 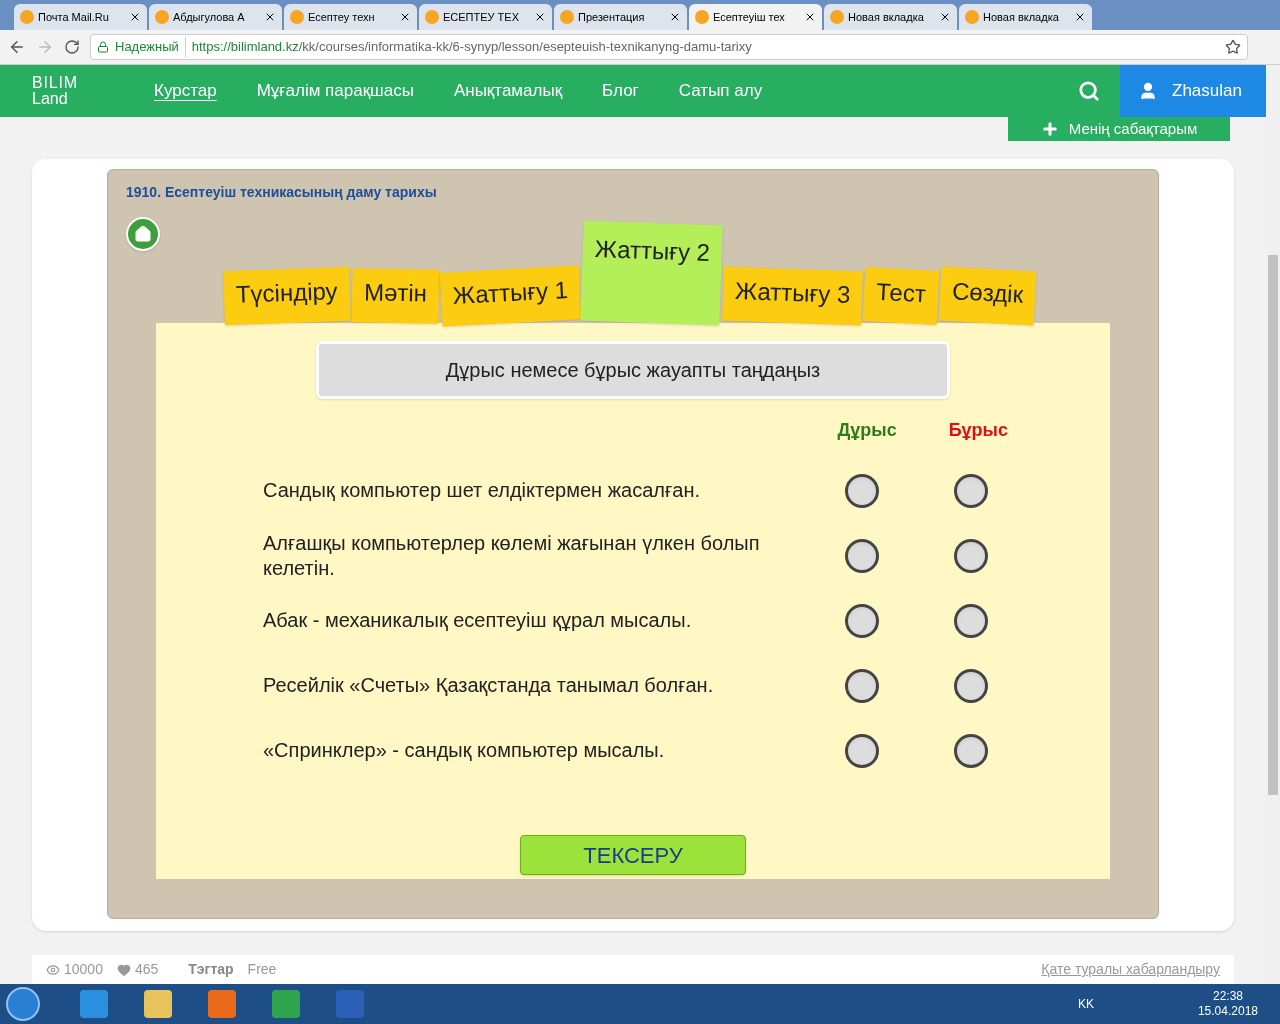 What do you see at coordinates (1193, 91) in the screenshot?
I see `user-button: Zhasulan` at bounding box center [1193, 91].